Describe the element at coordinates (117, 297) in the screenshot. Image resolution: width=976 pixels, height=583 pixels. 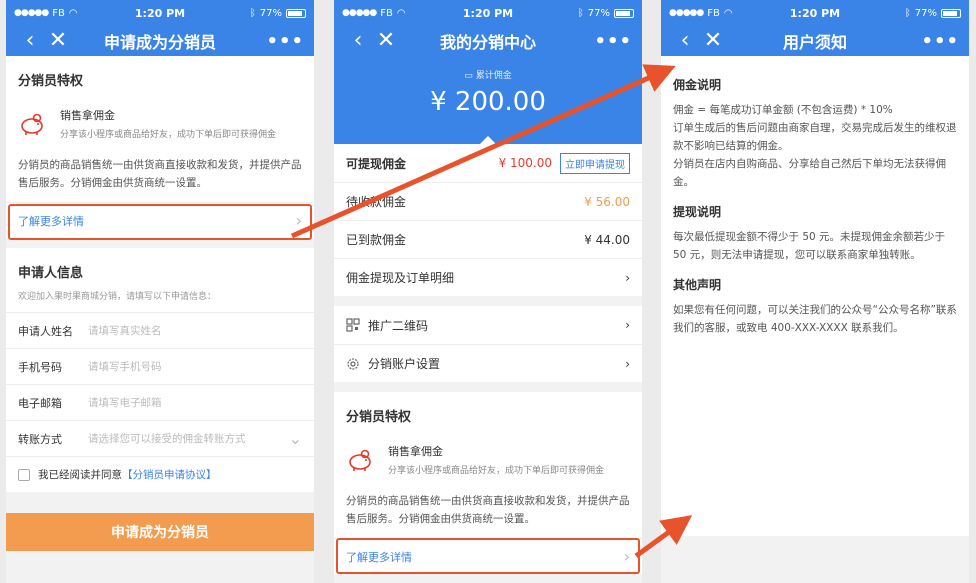
I see `applicant-hint: 欢迎加入果时果商城分销，请填写以下申请信息：` at that location.